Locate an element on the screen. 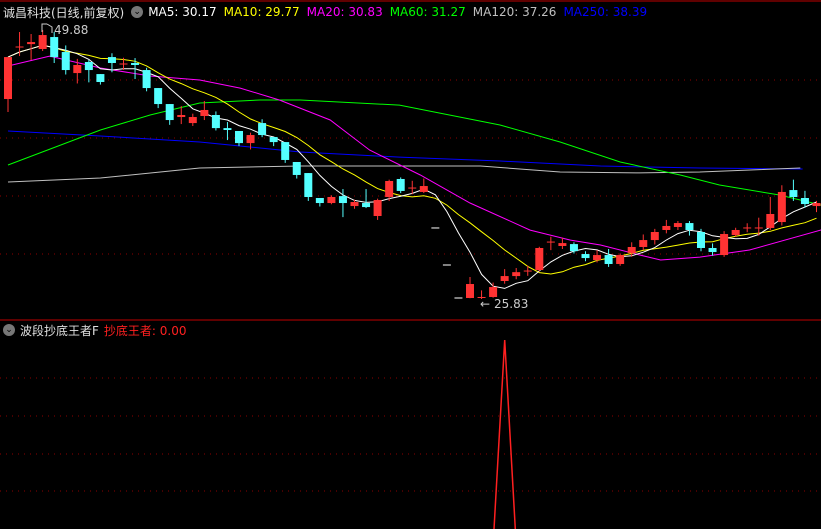 The height and width of the screenshot is (529, 821). ma250-label: MA250: 38.39 is located at coordinates (605, 12).